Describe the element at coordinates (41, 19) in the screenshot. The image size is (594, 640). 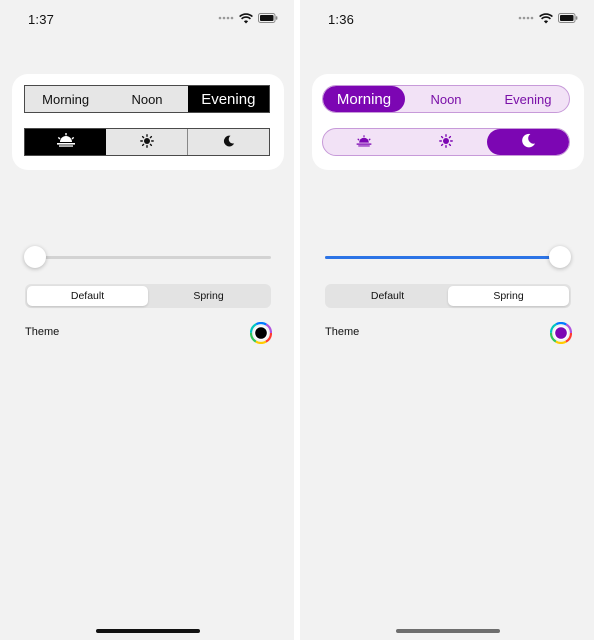
I see `status-time: 1:37` at that location.